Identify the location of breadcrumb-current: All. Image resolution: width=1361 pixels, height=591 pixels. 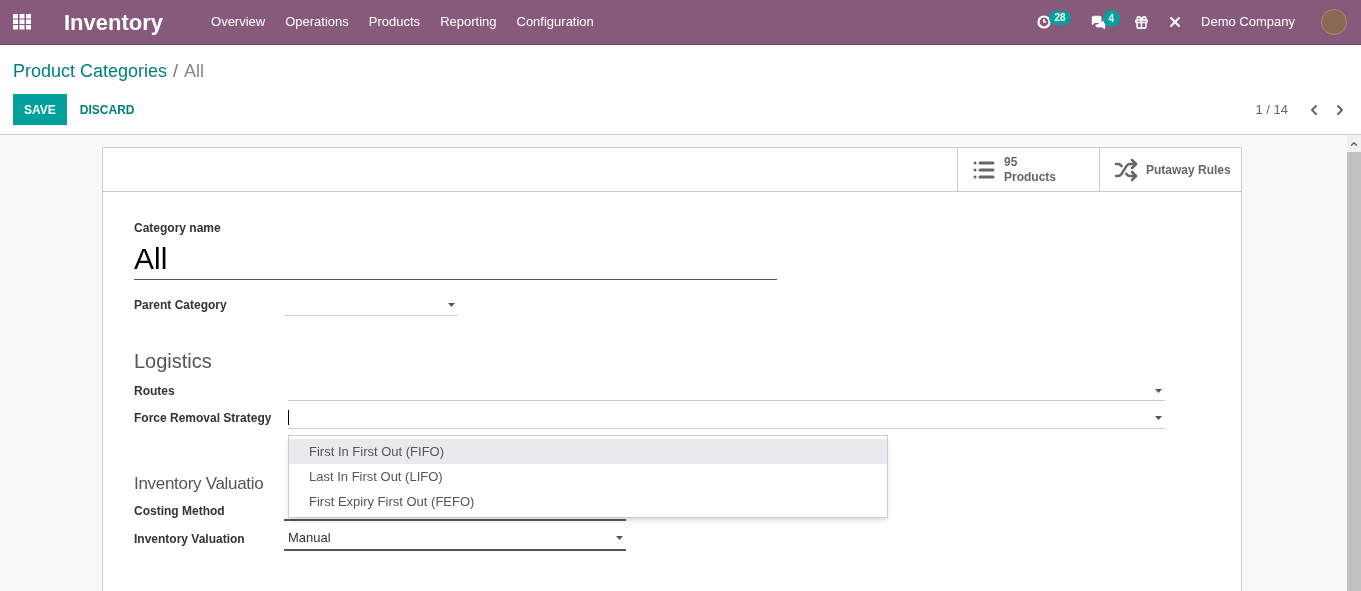
(194, 71).